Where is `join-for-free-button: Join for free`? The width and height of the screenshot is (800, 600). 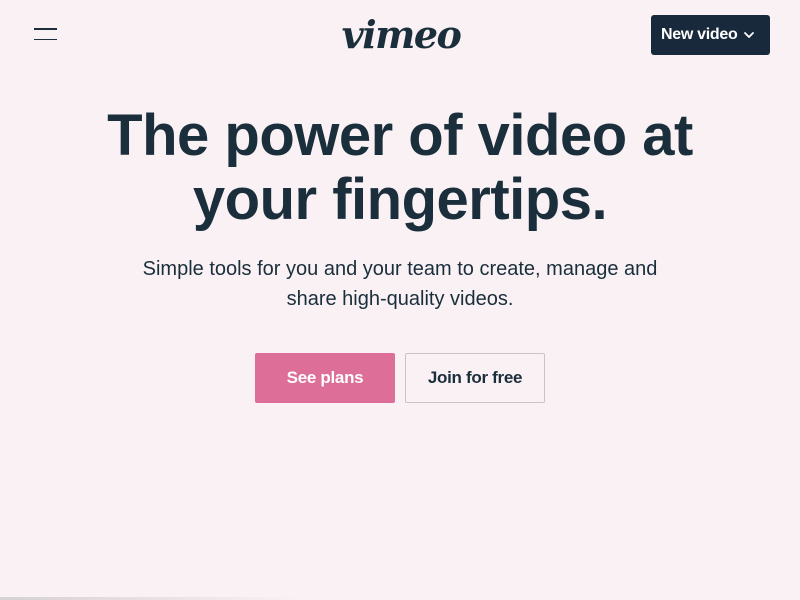 join-for-free-button: Join for free is located at coordinates (475, 378).